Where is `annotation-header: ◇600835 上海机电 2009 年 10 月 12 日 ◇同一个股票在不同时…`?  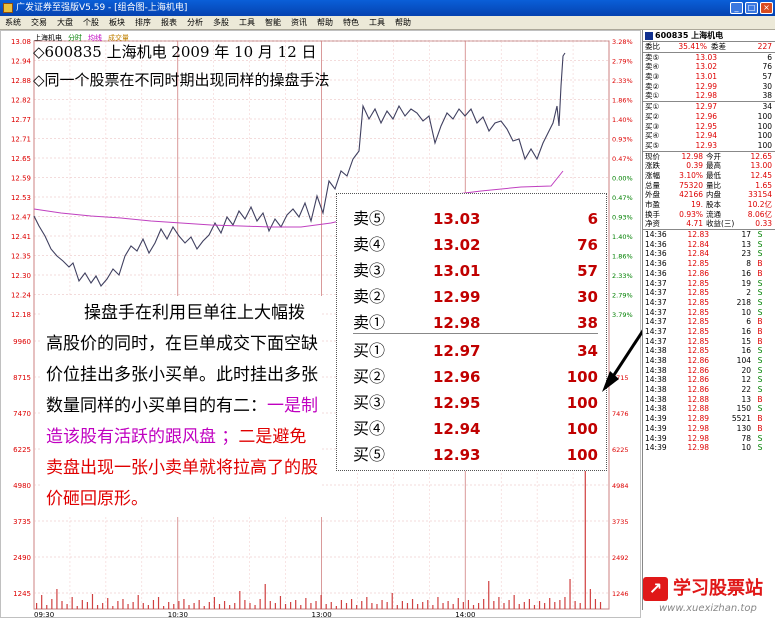 annotation-header: ◇600835 上海机电 2009 年 10 月 12 日 ◇同一个股票在不同时… is located at coordinates (181, 66).